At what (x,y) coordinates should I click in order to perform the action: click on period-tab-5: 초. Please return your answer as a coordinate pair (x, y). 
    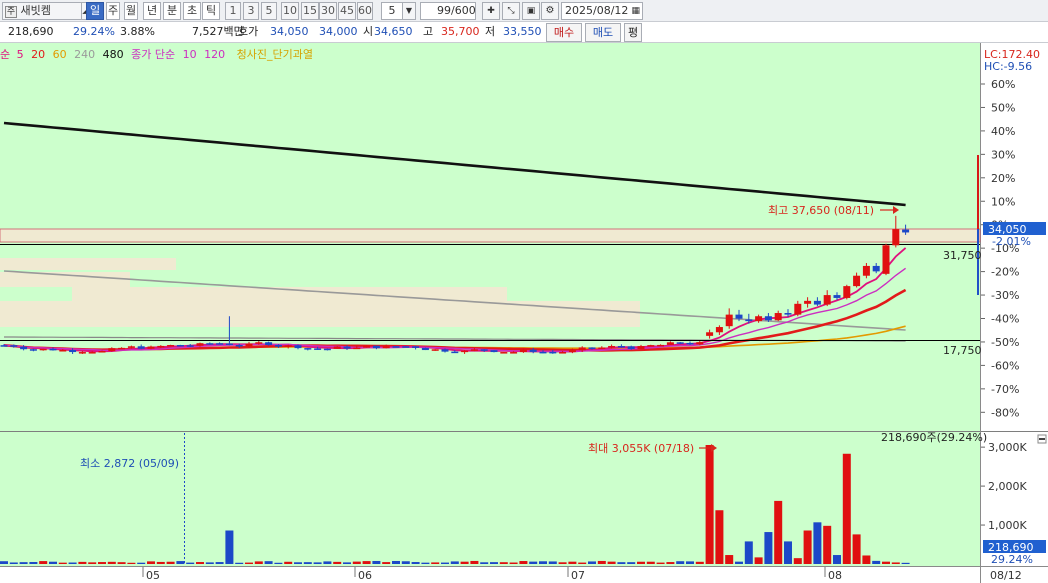
    Looking at the image, I should click on (192, 11).